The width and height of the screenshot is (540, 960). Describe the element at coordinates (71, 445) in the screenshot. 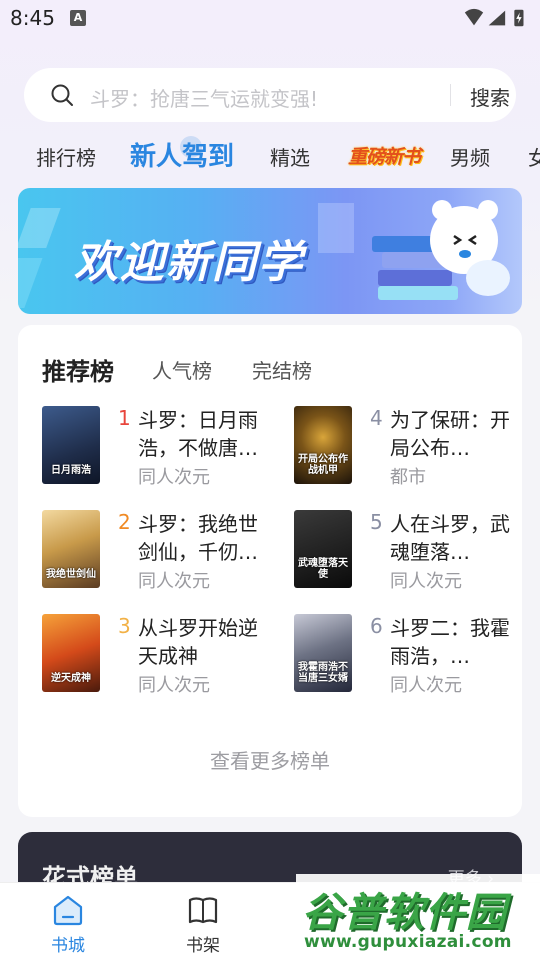

I see `book-cover: 日月雨浩` at that location.